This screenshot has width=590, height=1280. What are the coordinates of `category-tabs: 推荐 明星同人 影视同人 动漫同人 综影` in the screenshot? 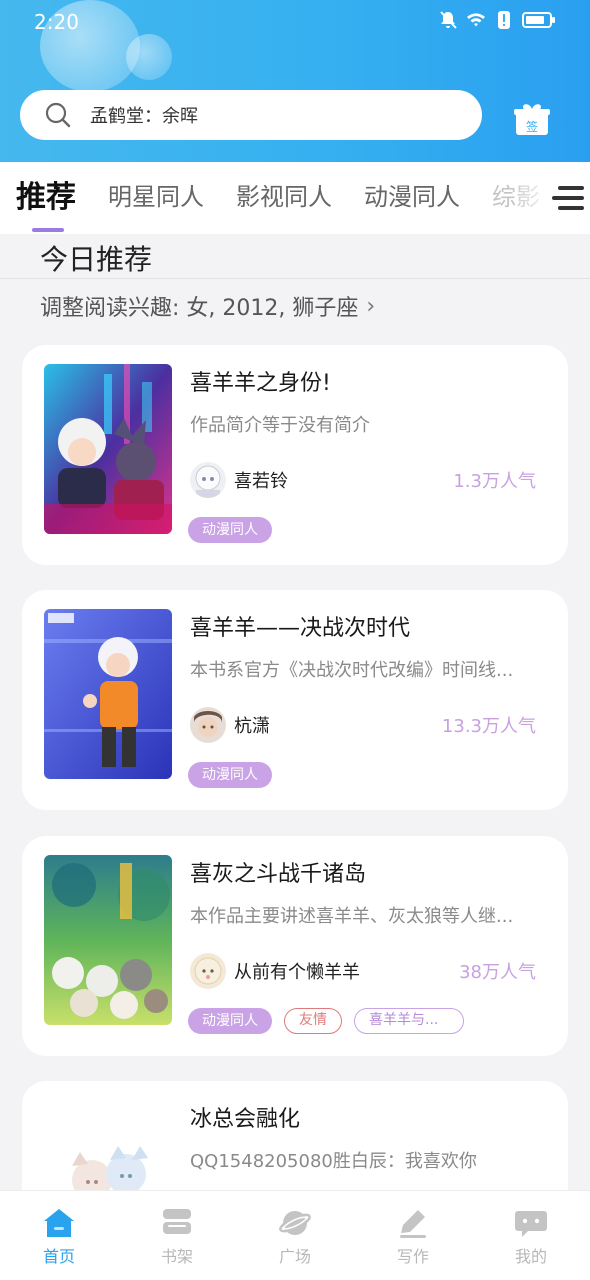 It's located at (295, 198).